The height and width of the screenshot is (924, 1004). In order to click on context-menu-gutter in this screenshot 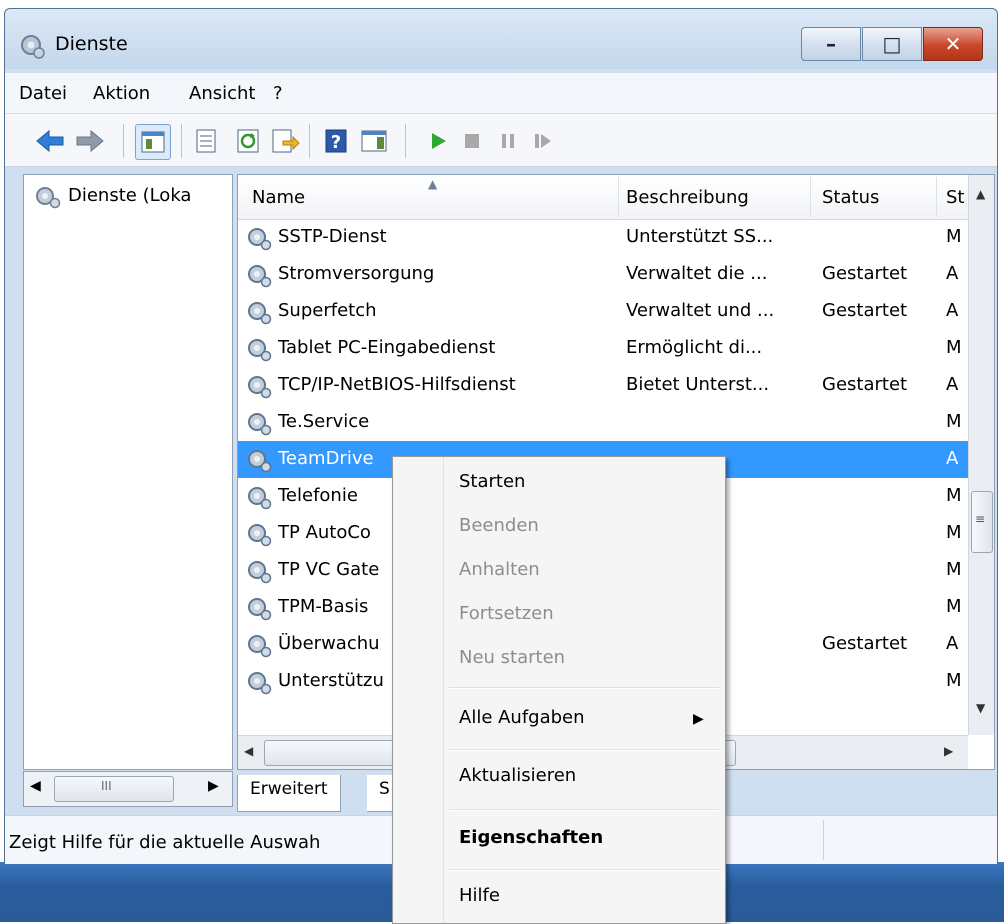, I will do `click(443, 690)`.